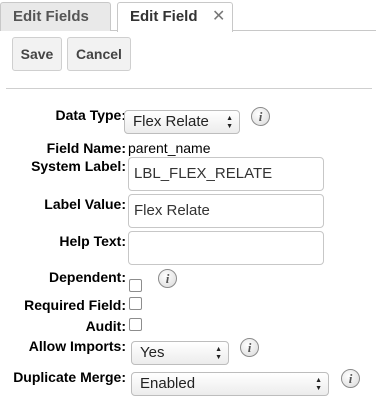  What do you see at coordinates (230, 384) in the screenshot?
I see `duplicate-merge-select: Enabled ▲ ▼` at bounding box center [230, 384].